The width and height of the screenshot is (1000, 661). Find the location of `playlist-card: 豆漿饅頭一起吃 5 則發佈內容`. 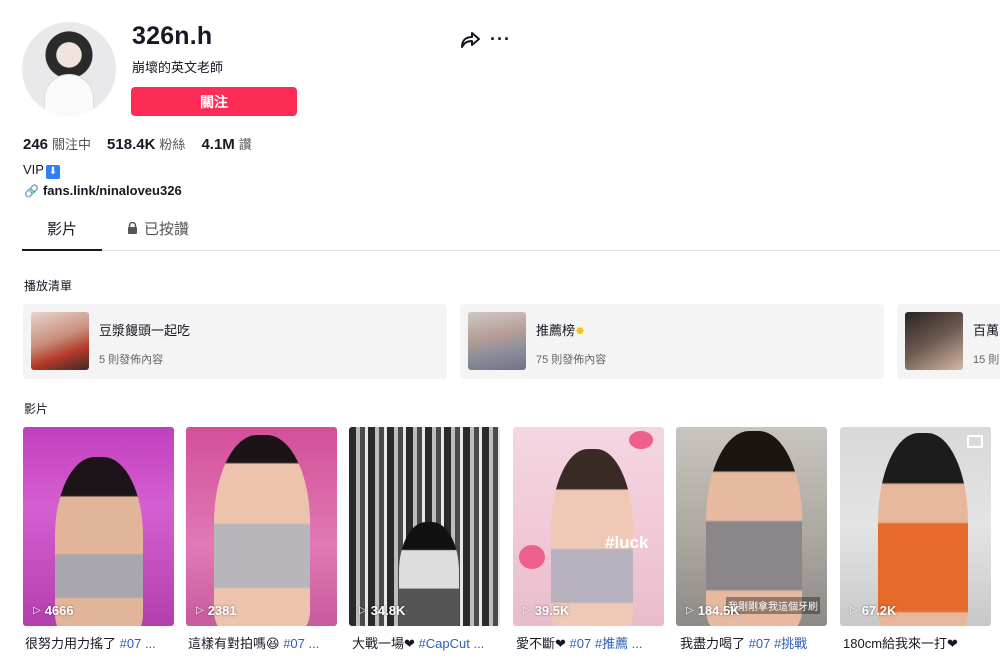

playlist-card: 豆漿饅頭一起吃 5 則發佈內容 is located at coordinates (235, 341).